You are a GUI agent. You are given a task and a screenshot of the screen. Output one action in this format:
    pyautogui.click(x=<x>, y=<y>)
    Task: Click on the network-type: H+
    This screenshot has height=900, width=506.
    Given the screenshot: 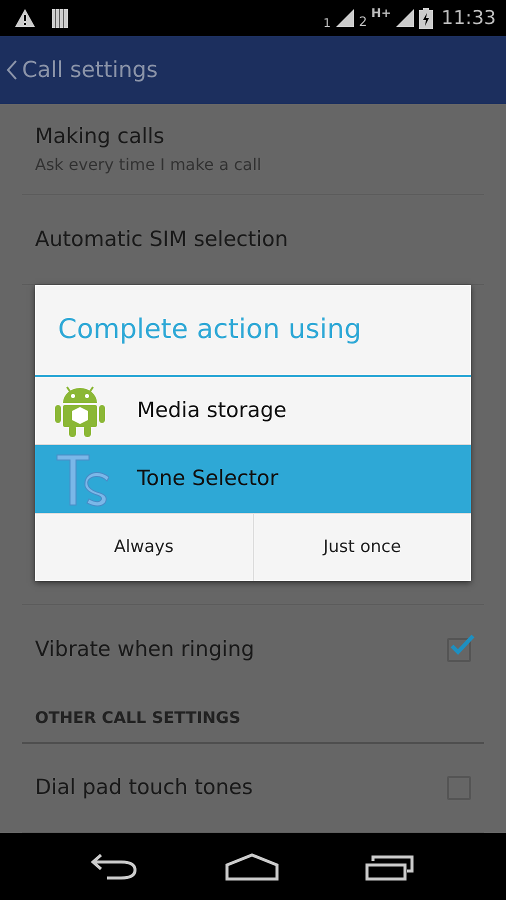 What is the action you would take?
    pyautogui.click(x=381, y=13)
    